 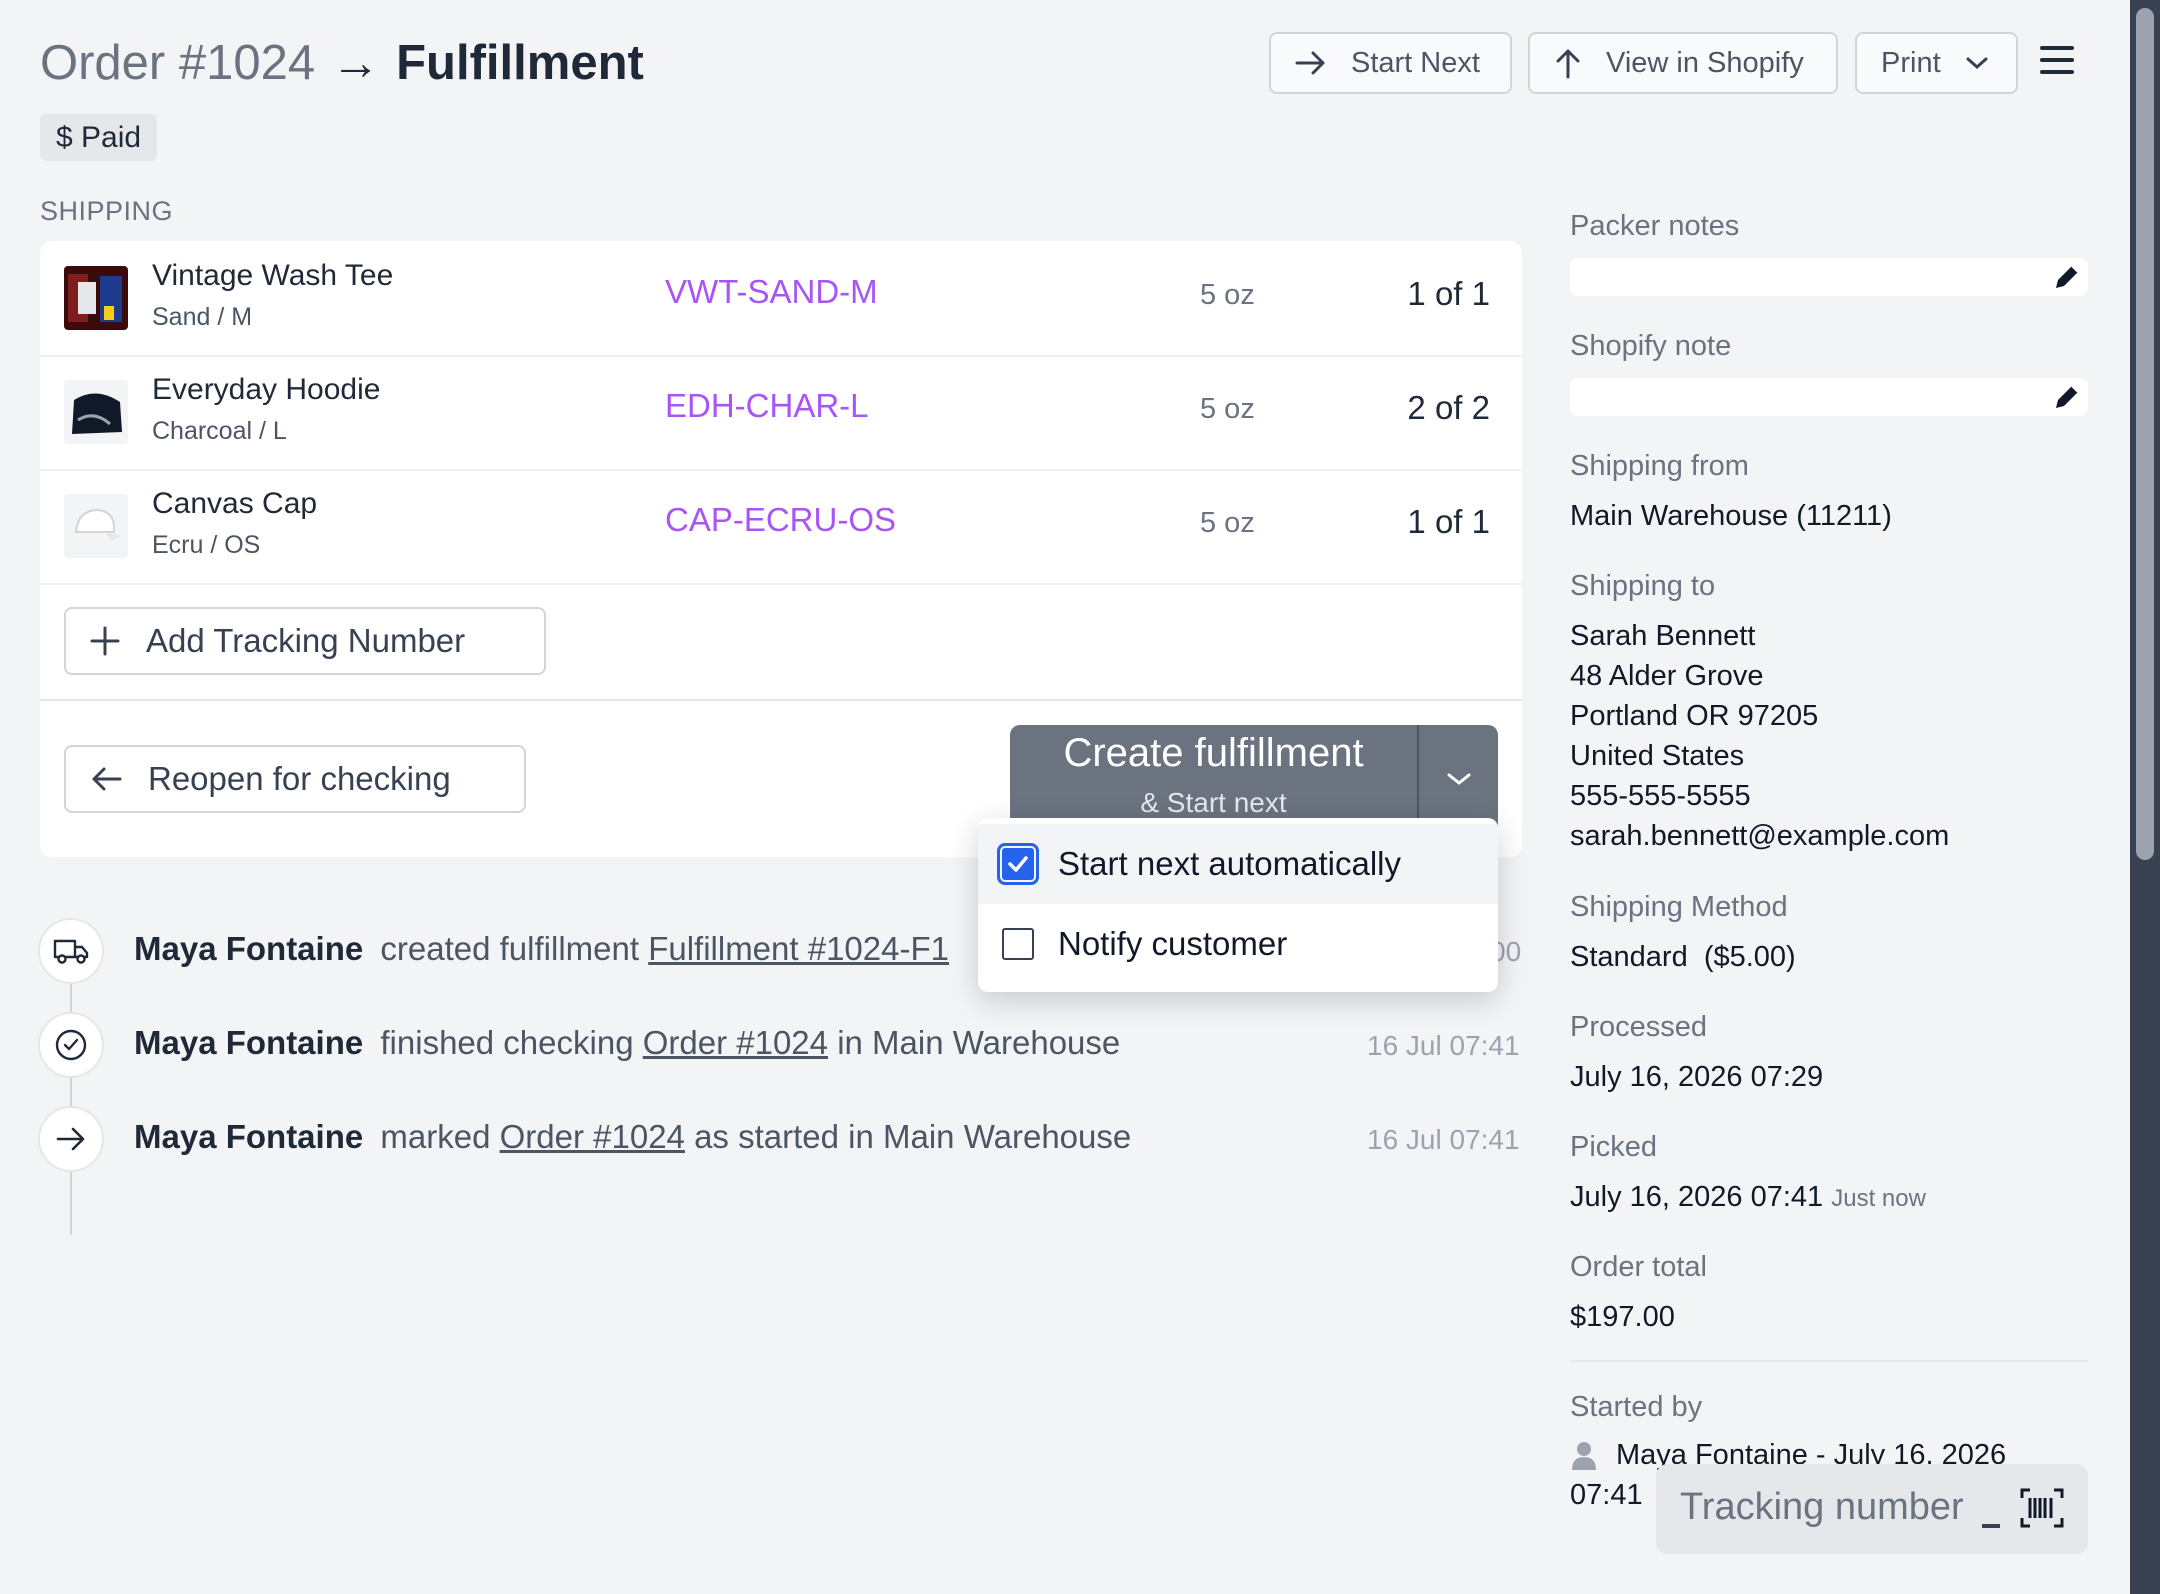 I want to click on product-sku-link: CAP-ECRU-OS, so click(x=780, y=520).